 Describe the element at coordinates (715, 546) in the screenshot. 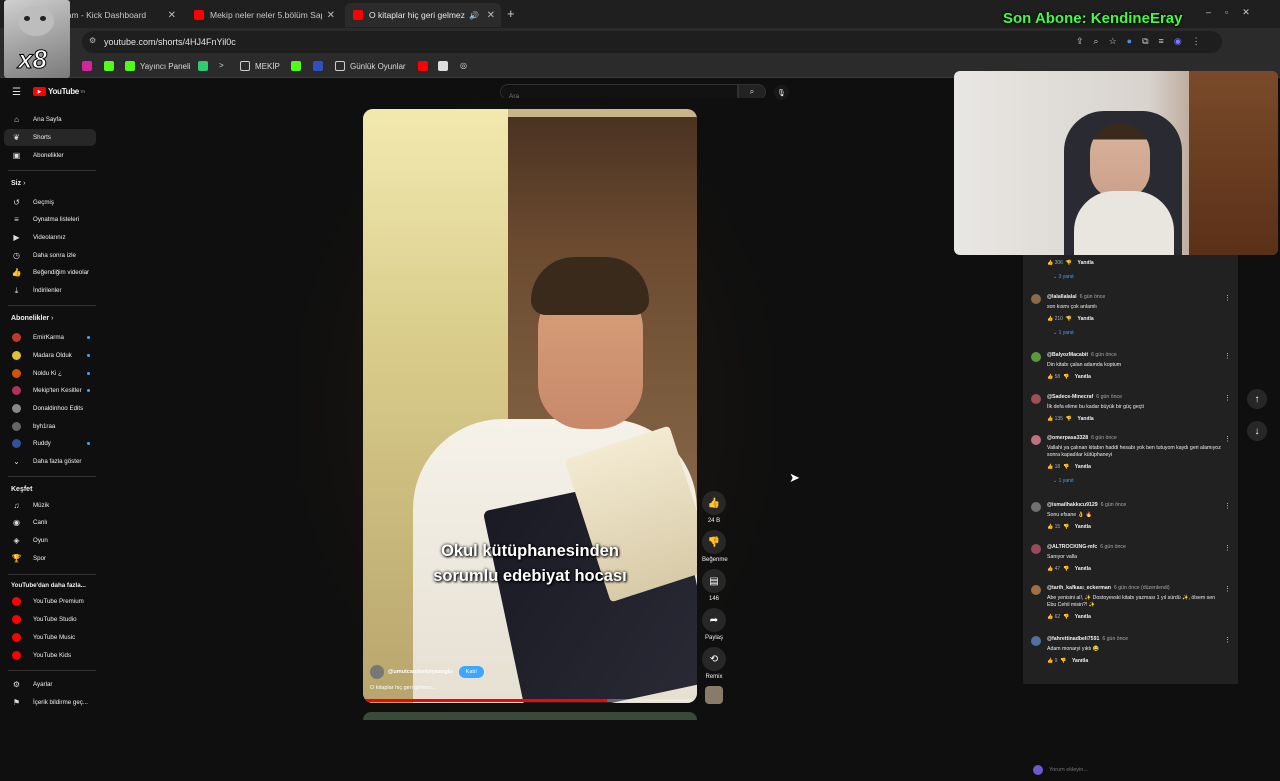

I see `dislike-button: 👎 Beğenme` at that location.